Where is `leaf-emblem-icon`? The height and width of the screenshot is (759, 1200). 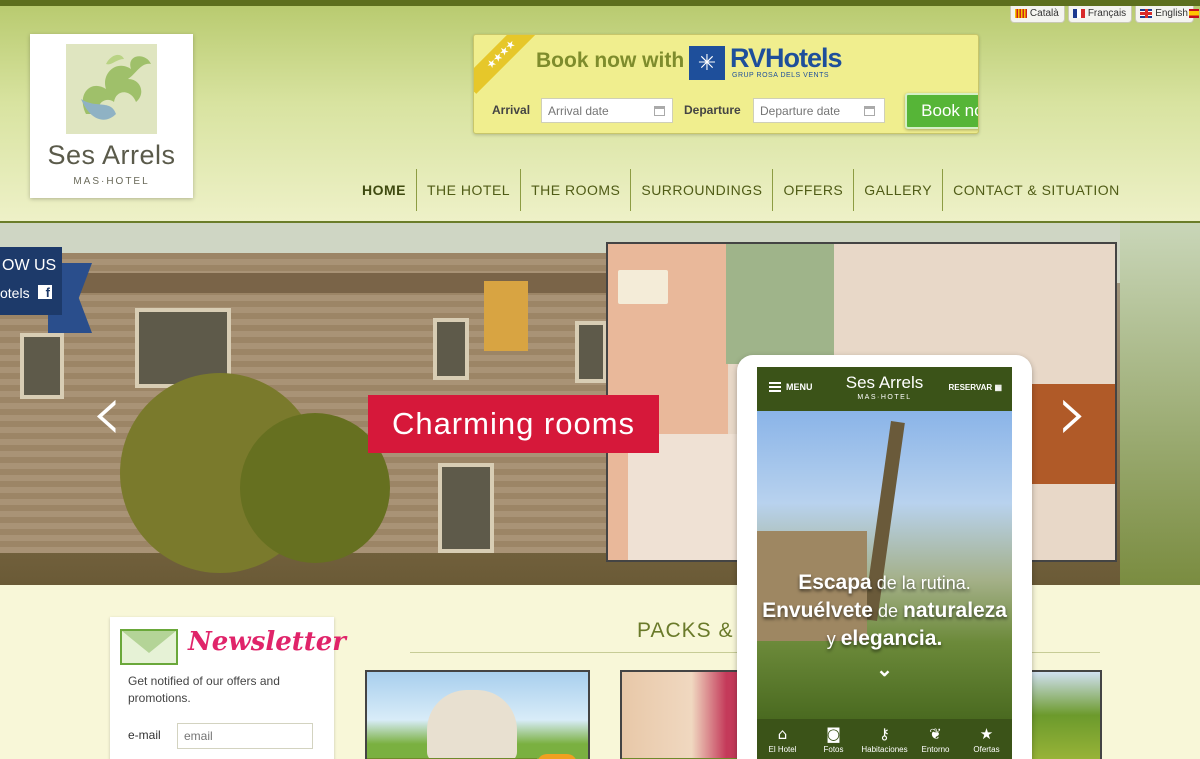
leaf-emblem-icon is located at coordinates (111, 89).